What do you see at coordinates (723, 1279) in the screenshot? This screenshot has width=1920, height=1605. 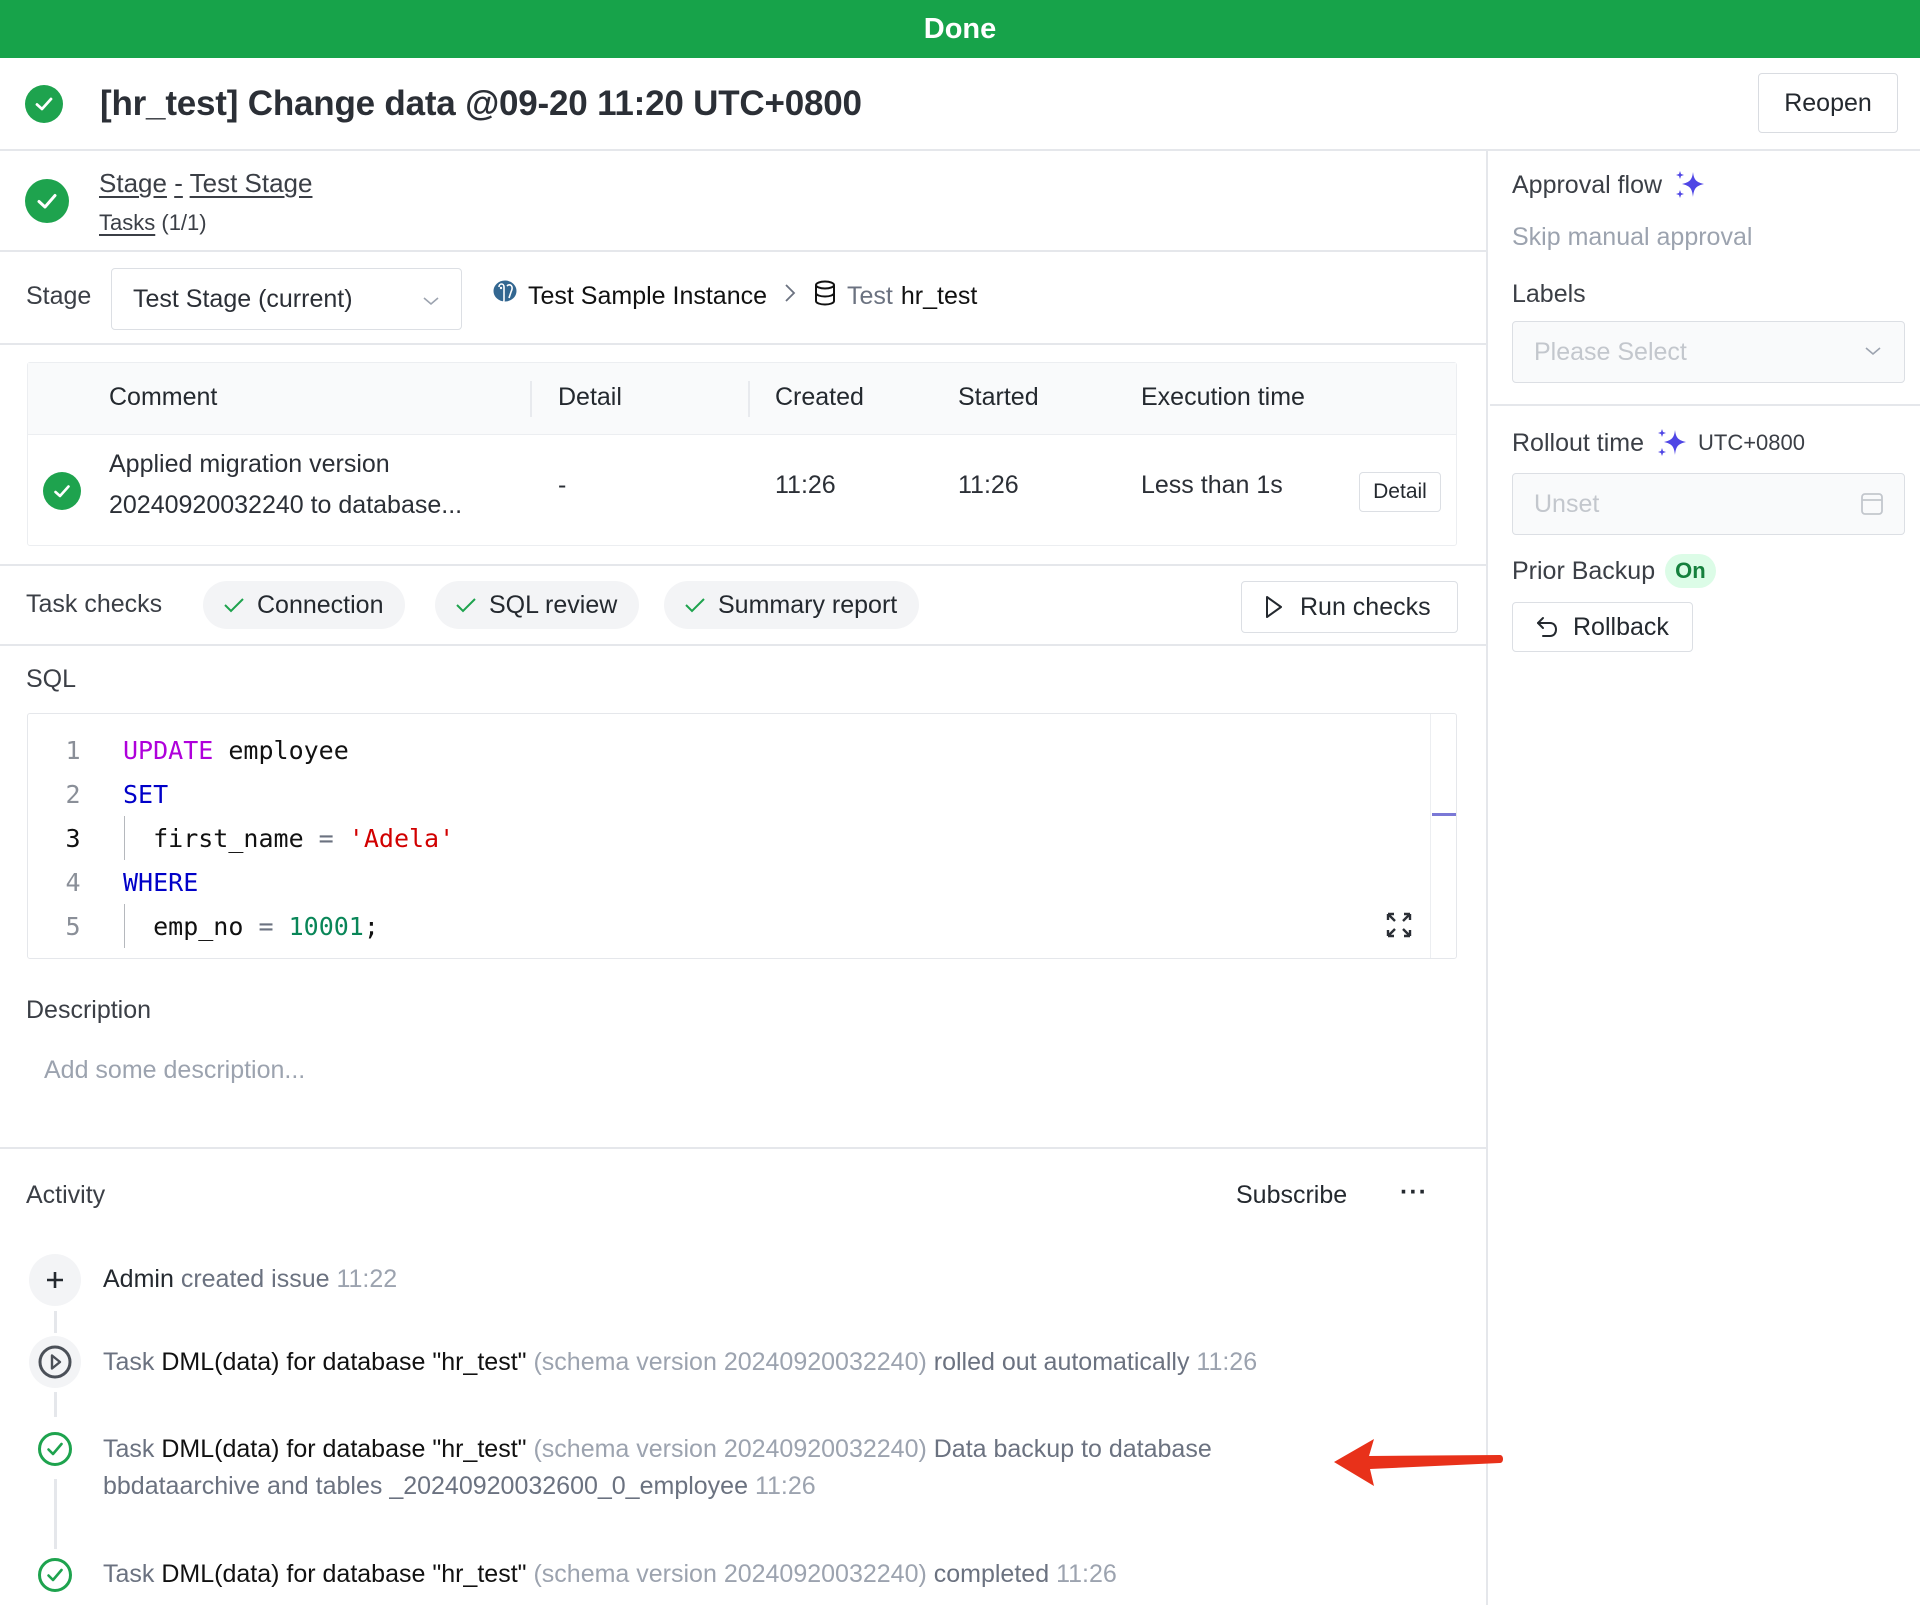 I see `activity-item: Admin created issue 11:22` at bounding box center [723, 1279].